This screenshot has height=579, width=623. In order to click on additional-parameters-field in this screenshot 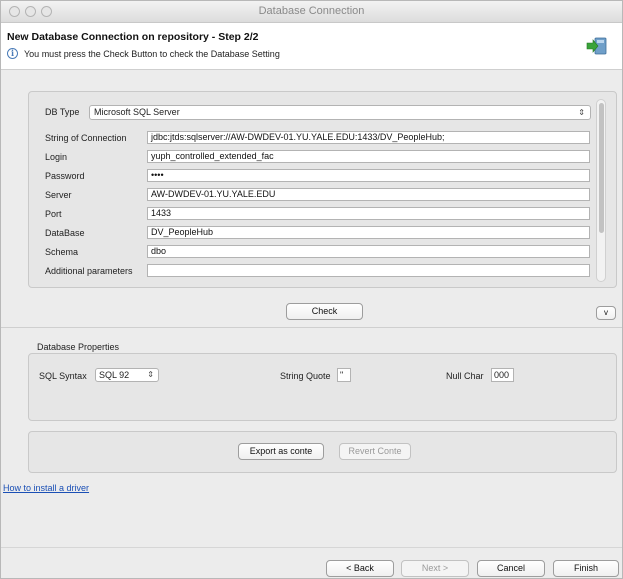, I will do `click(368, 270)`.